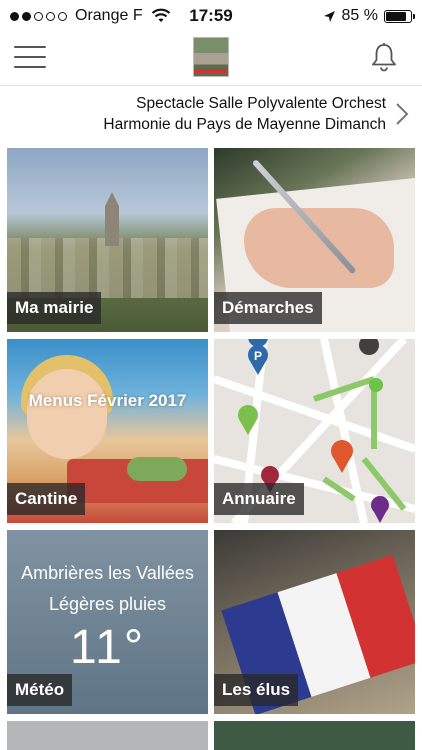 Image resolution: width=422 pixels, height=750 pixels. I want to click on child-face-image, so click(67, 414).